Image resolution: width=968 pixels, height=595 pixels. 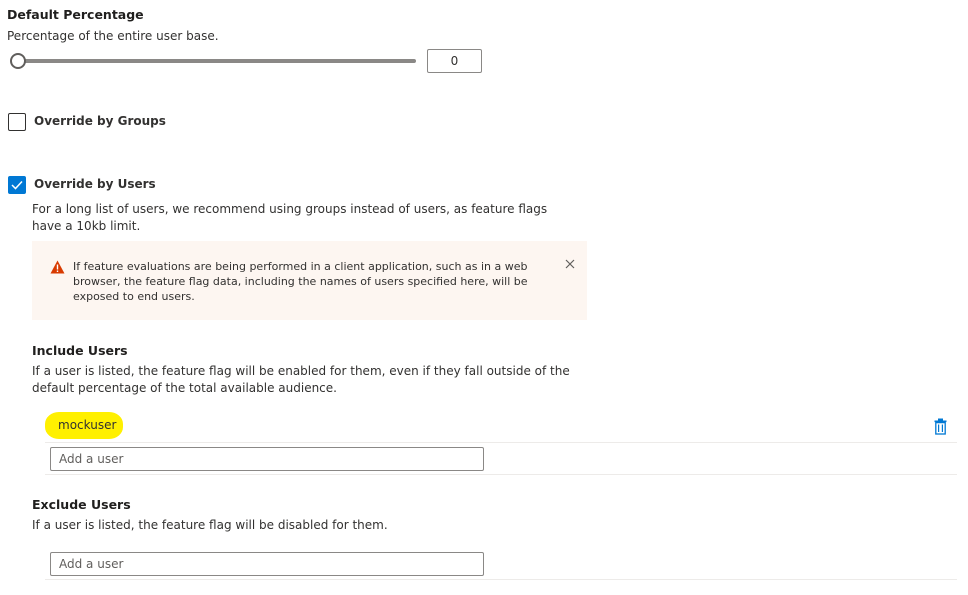 I want to click on override-users-checkbox, so click(x=17, y=185).